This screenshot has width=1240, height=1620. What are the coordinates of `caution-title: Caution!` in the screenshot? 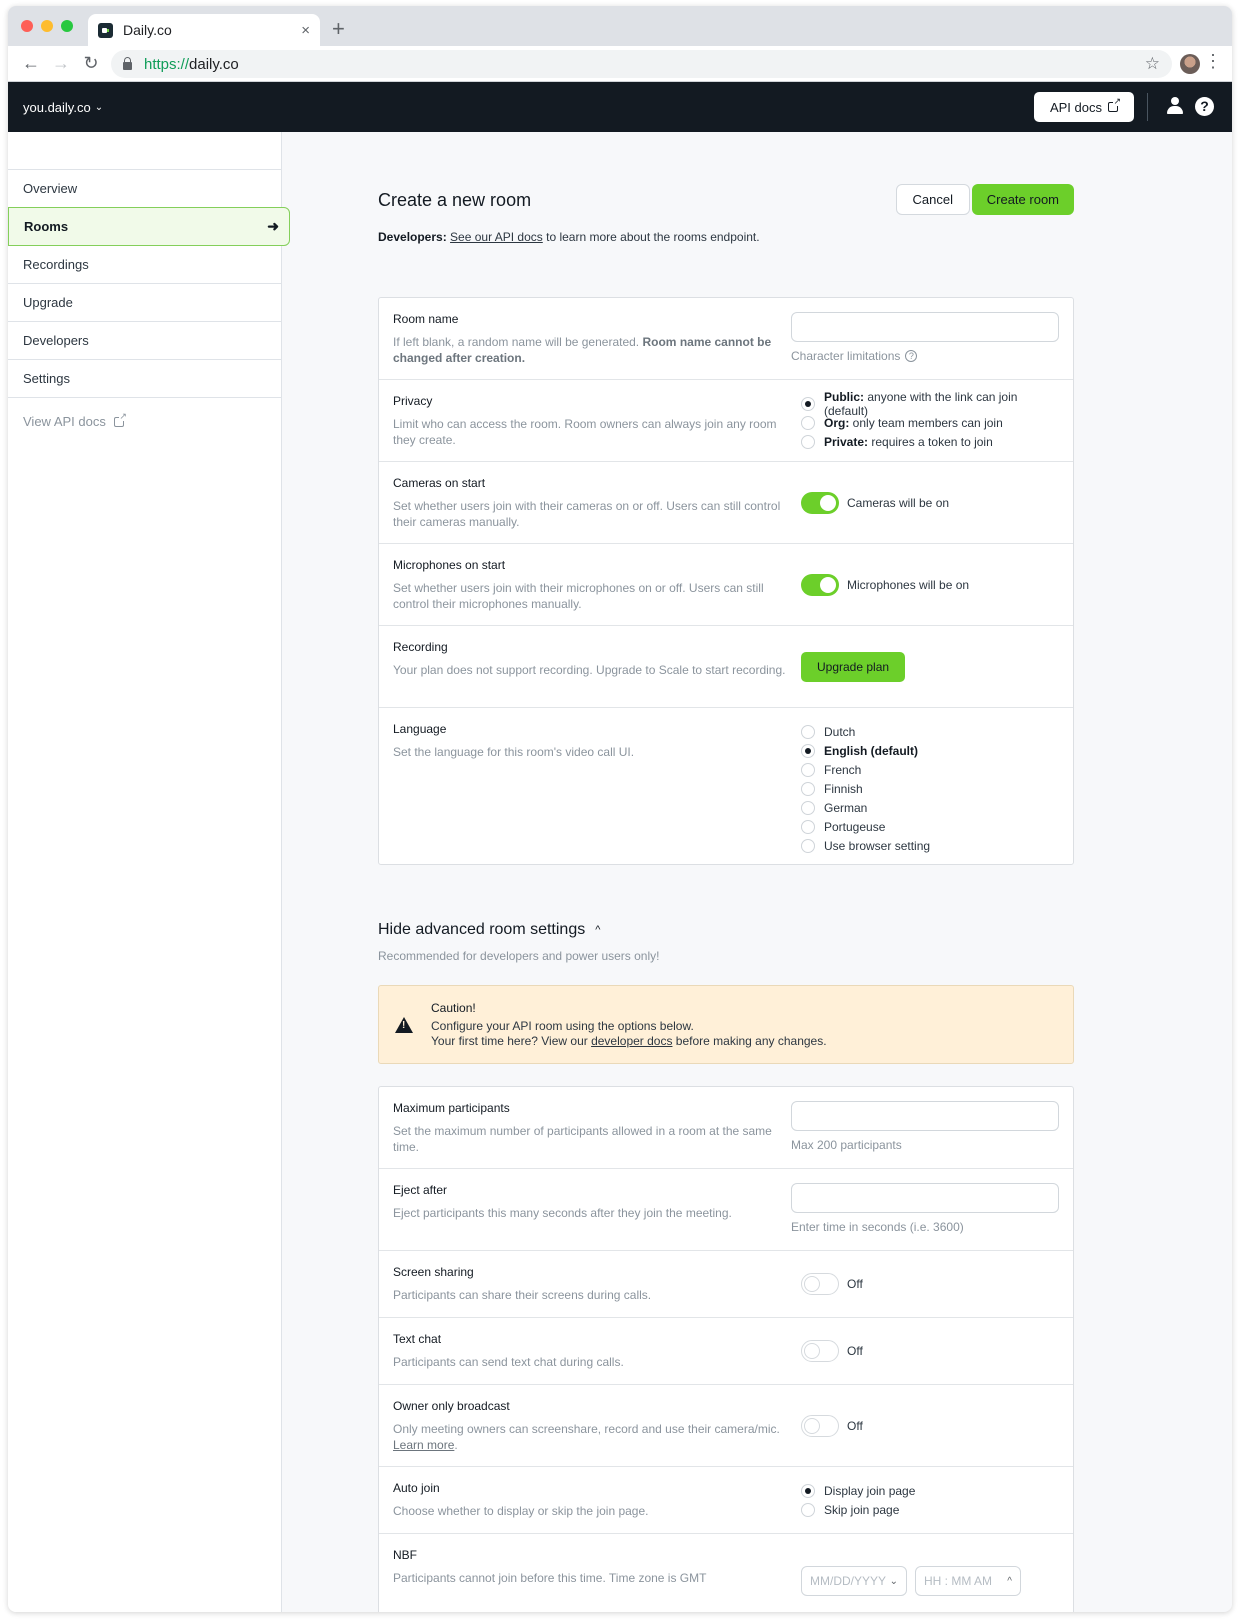 It's located at (453, 1008).